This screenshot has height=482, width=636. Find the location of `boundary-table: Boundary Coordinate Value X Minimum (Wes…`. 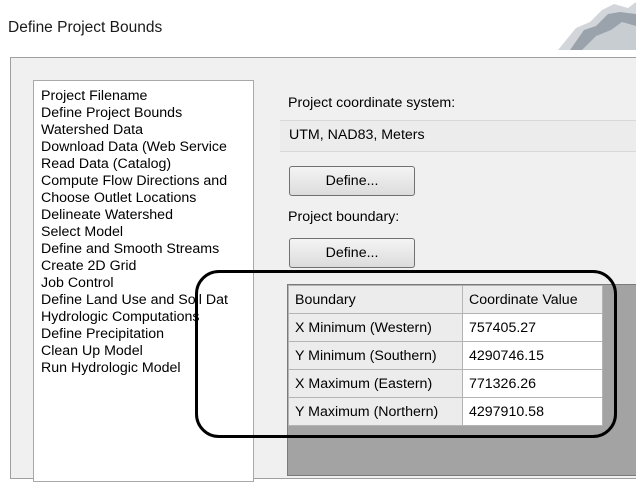

boundary-table: Boundary Coordinate Value X Minimum (Wes… is located at coordinates (445, 355).